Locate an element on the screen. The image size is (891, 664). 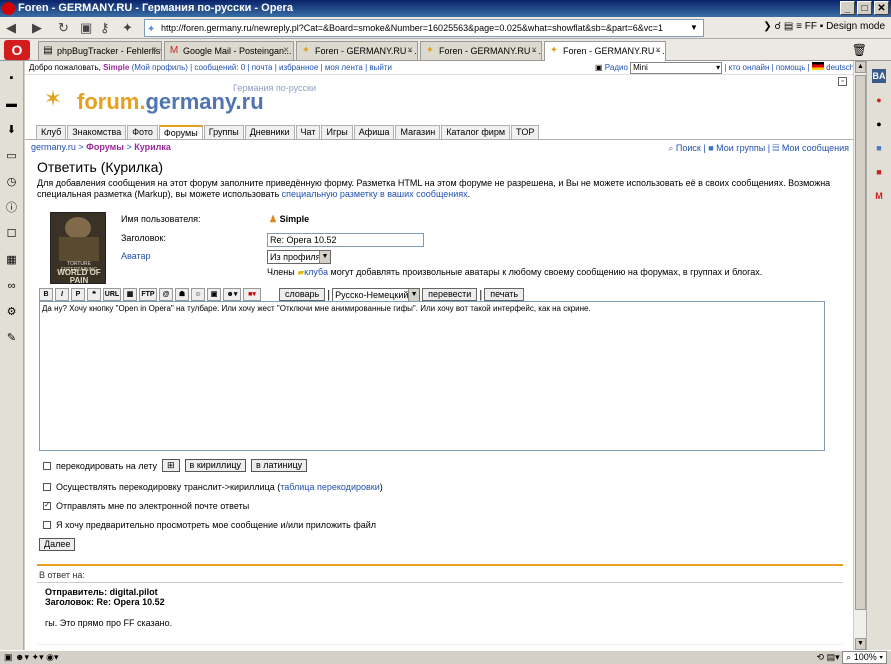
bookmarks-panel-icon: ▪ is located at coordinates (12, 78).